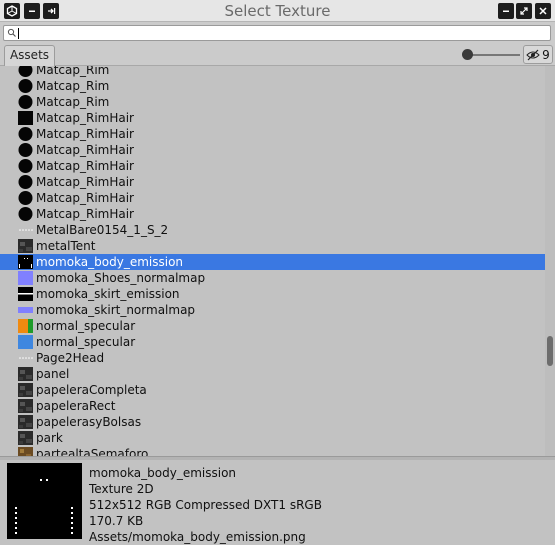  Describe the element at coordinates (272, 310) in the screenshot. I see `list-item: momoka_skirt_normalmap` at that location.